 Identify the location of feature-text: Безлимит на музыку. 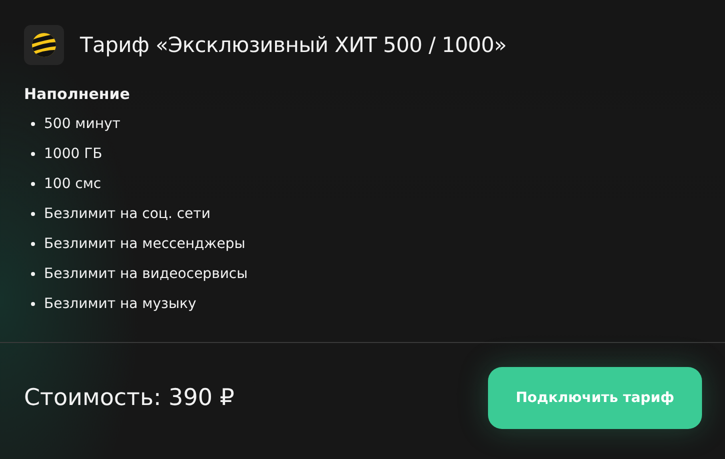
(120, 304).